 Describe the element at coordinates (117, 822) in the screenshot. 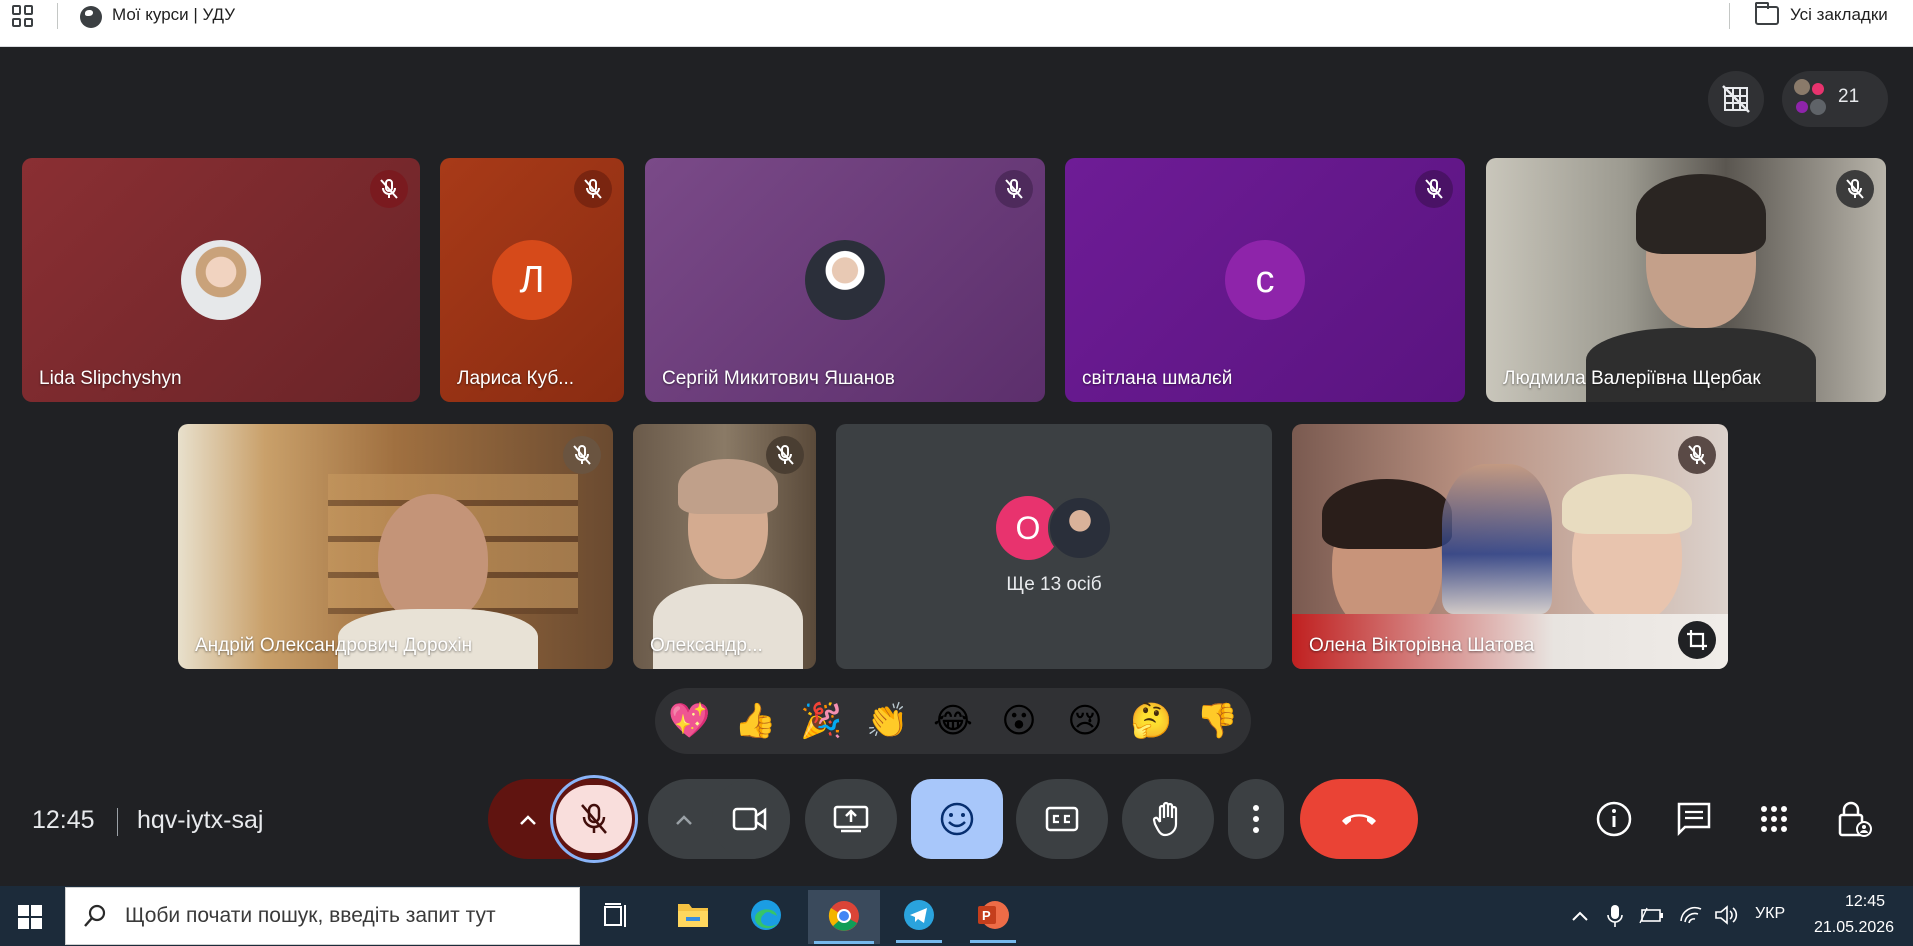

I see `info-separator` at that location.